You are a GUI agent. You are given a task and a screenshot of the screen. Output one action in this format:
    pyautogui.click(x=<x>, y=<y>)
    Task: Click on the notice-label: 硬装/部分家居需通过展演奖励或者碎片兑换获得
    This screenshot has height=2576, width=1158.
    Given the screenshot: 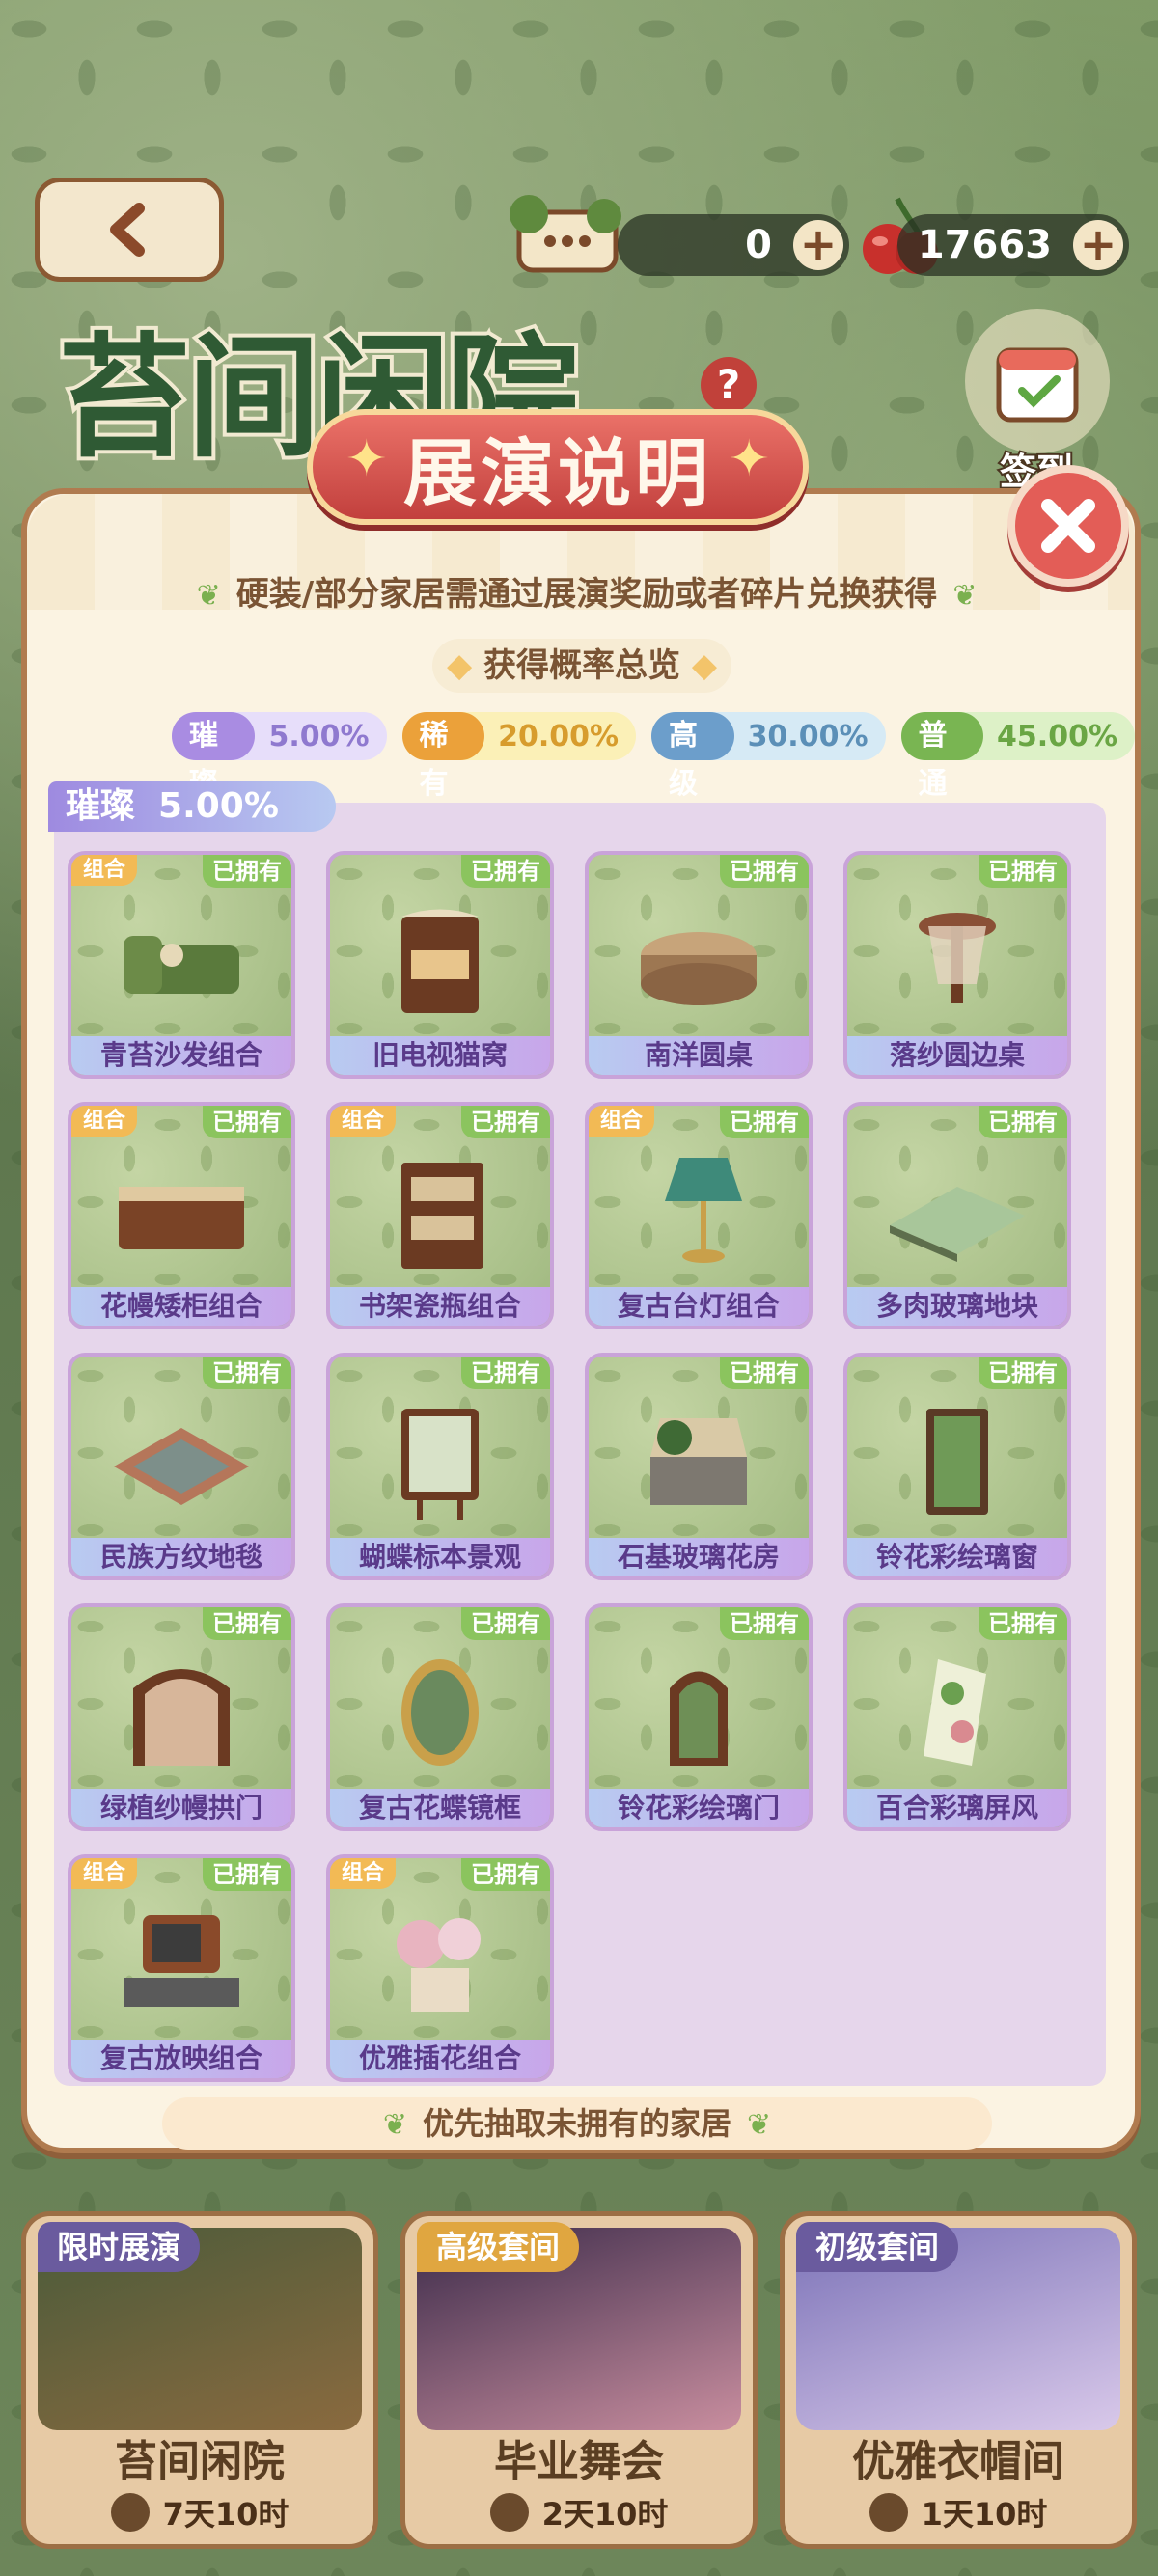 What is the action you would take?
    pyautogui.click(x=586, y=595)
    